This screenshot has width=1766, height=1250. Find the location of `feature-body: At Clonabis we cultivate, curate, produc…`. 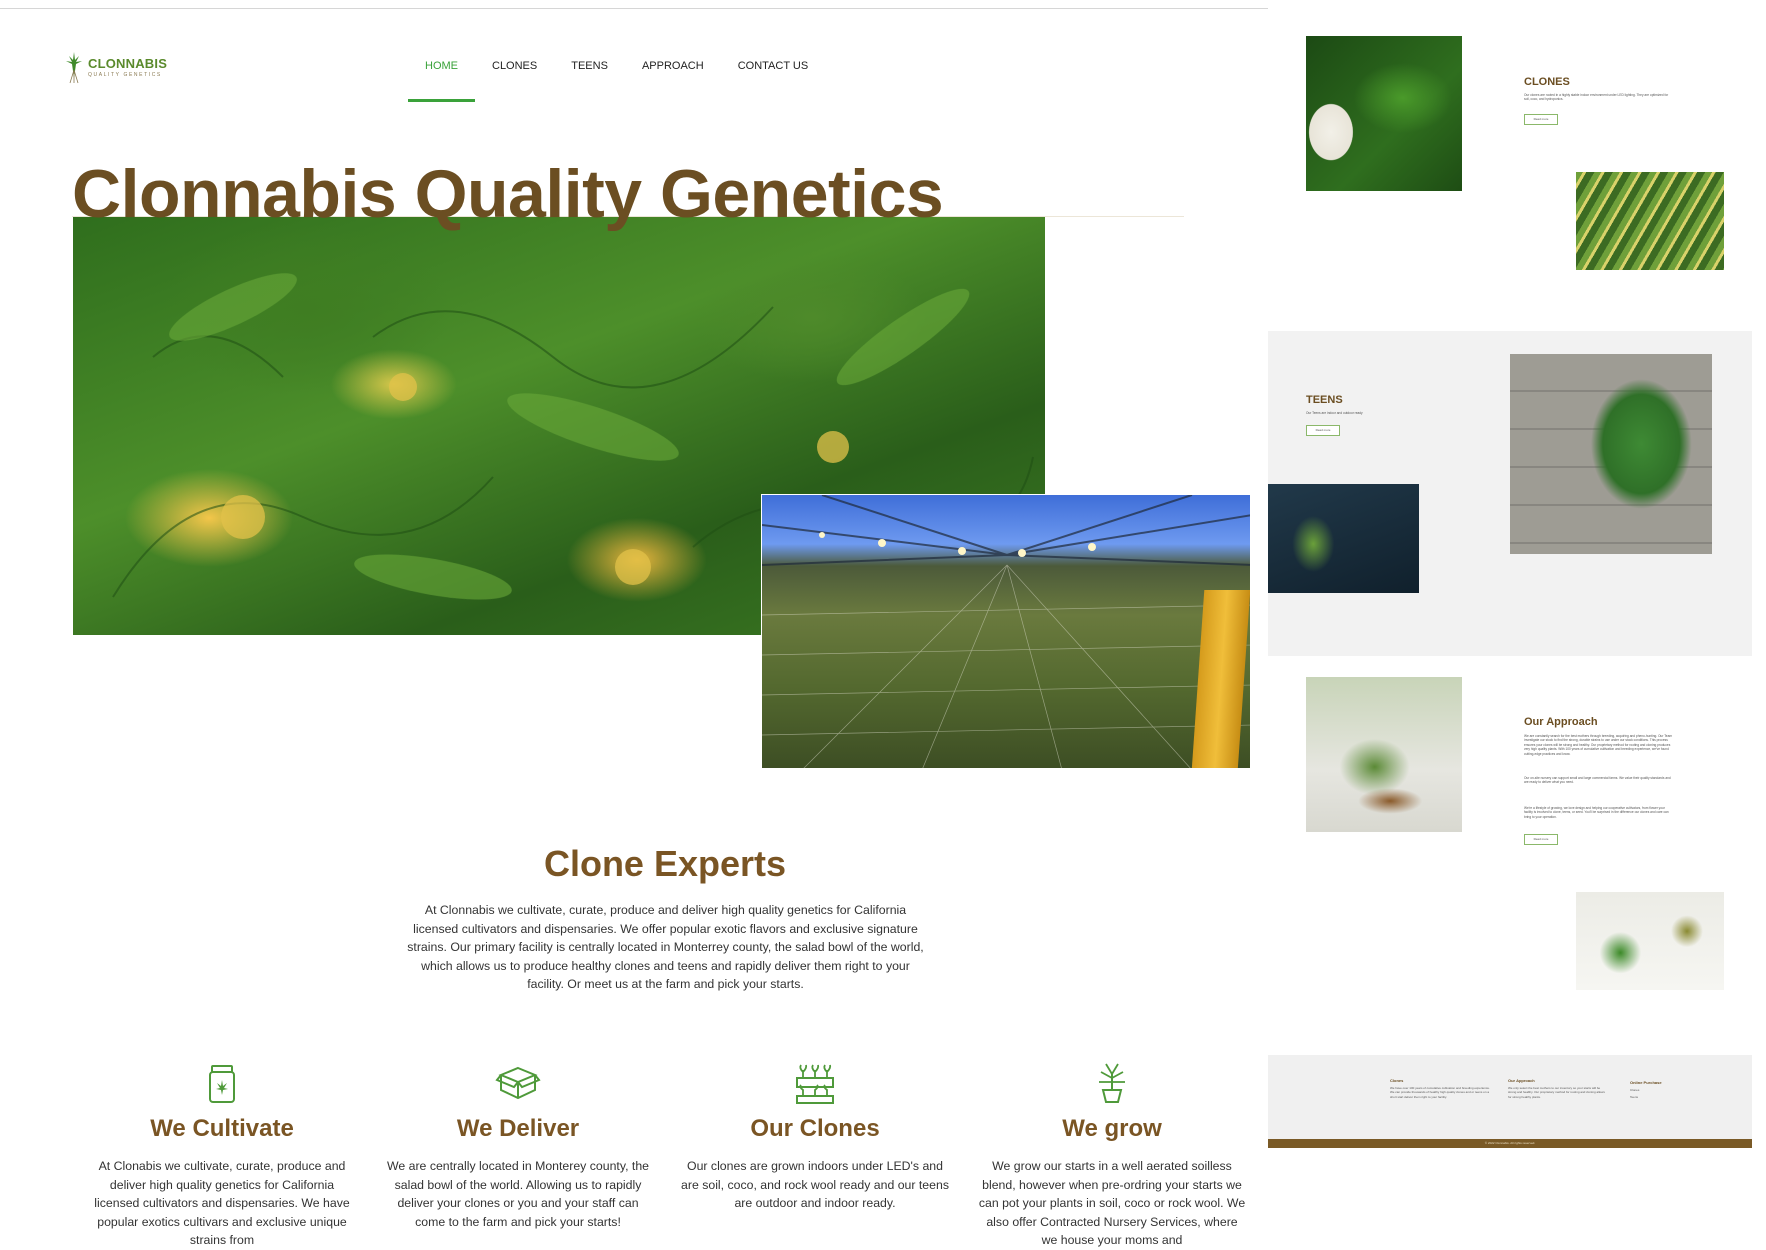

feature-body: At Clonabis we cultivate, curate, produc… is located at coordinates (222, 1203).